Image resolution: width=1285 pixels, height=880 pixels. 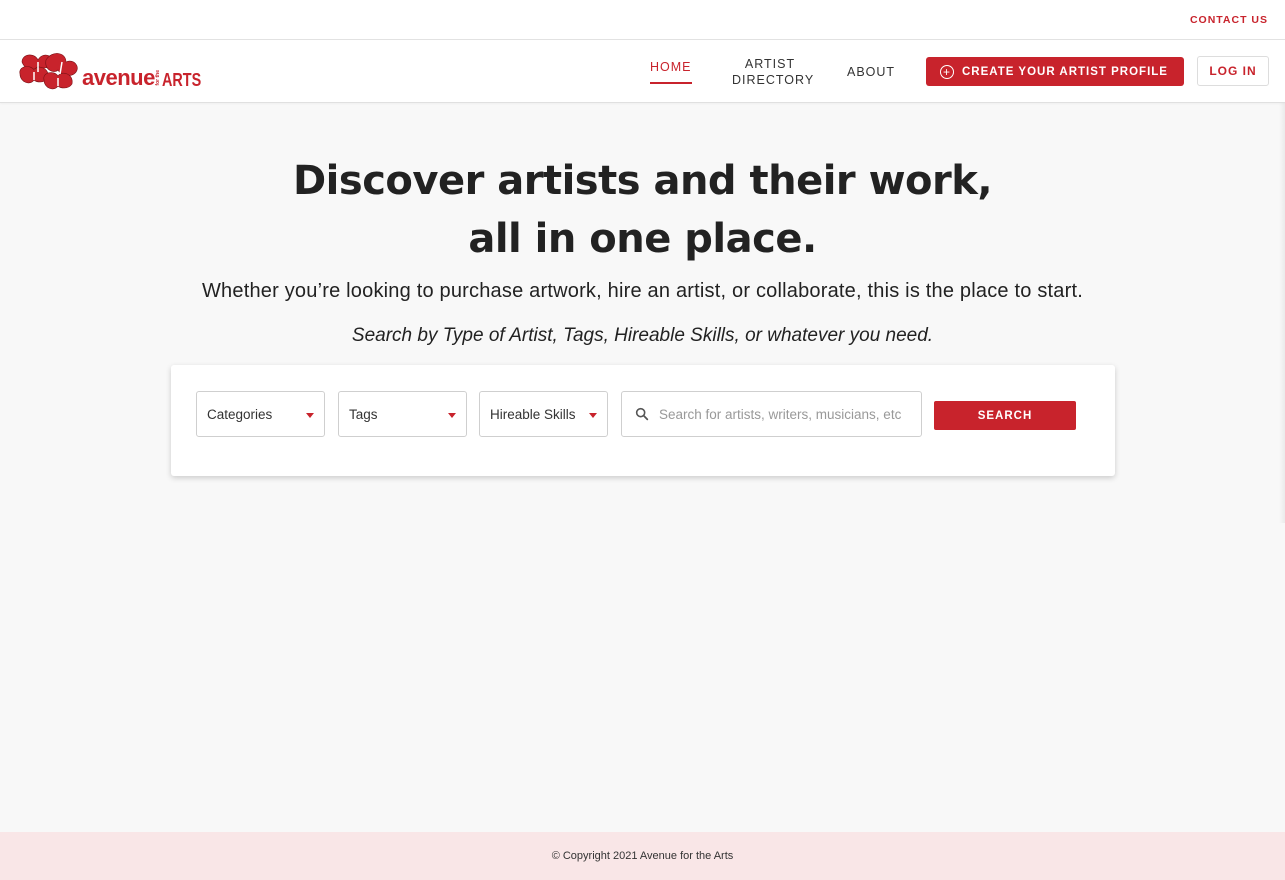 I want to click on search-icon, so click(x=642, y=414).